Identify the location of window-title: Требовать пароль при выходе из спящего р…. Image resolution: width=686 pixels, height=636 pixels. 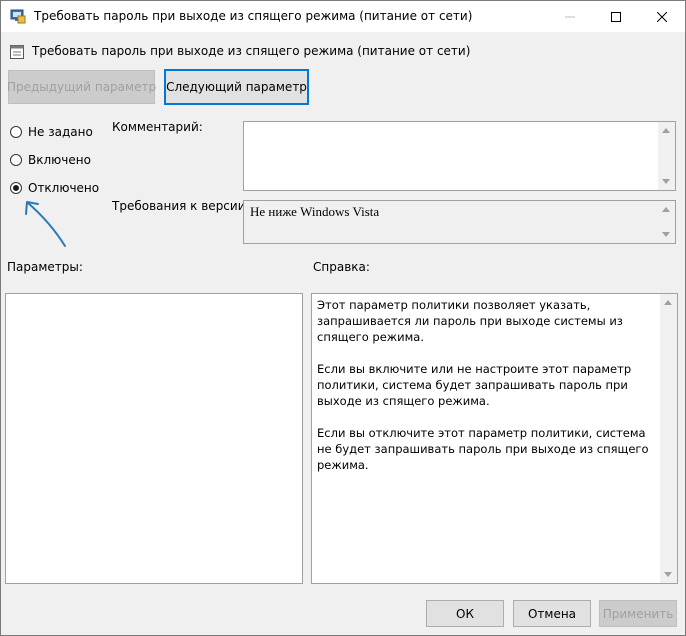
(253, 16).